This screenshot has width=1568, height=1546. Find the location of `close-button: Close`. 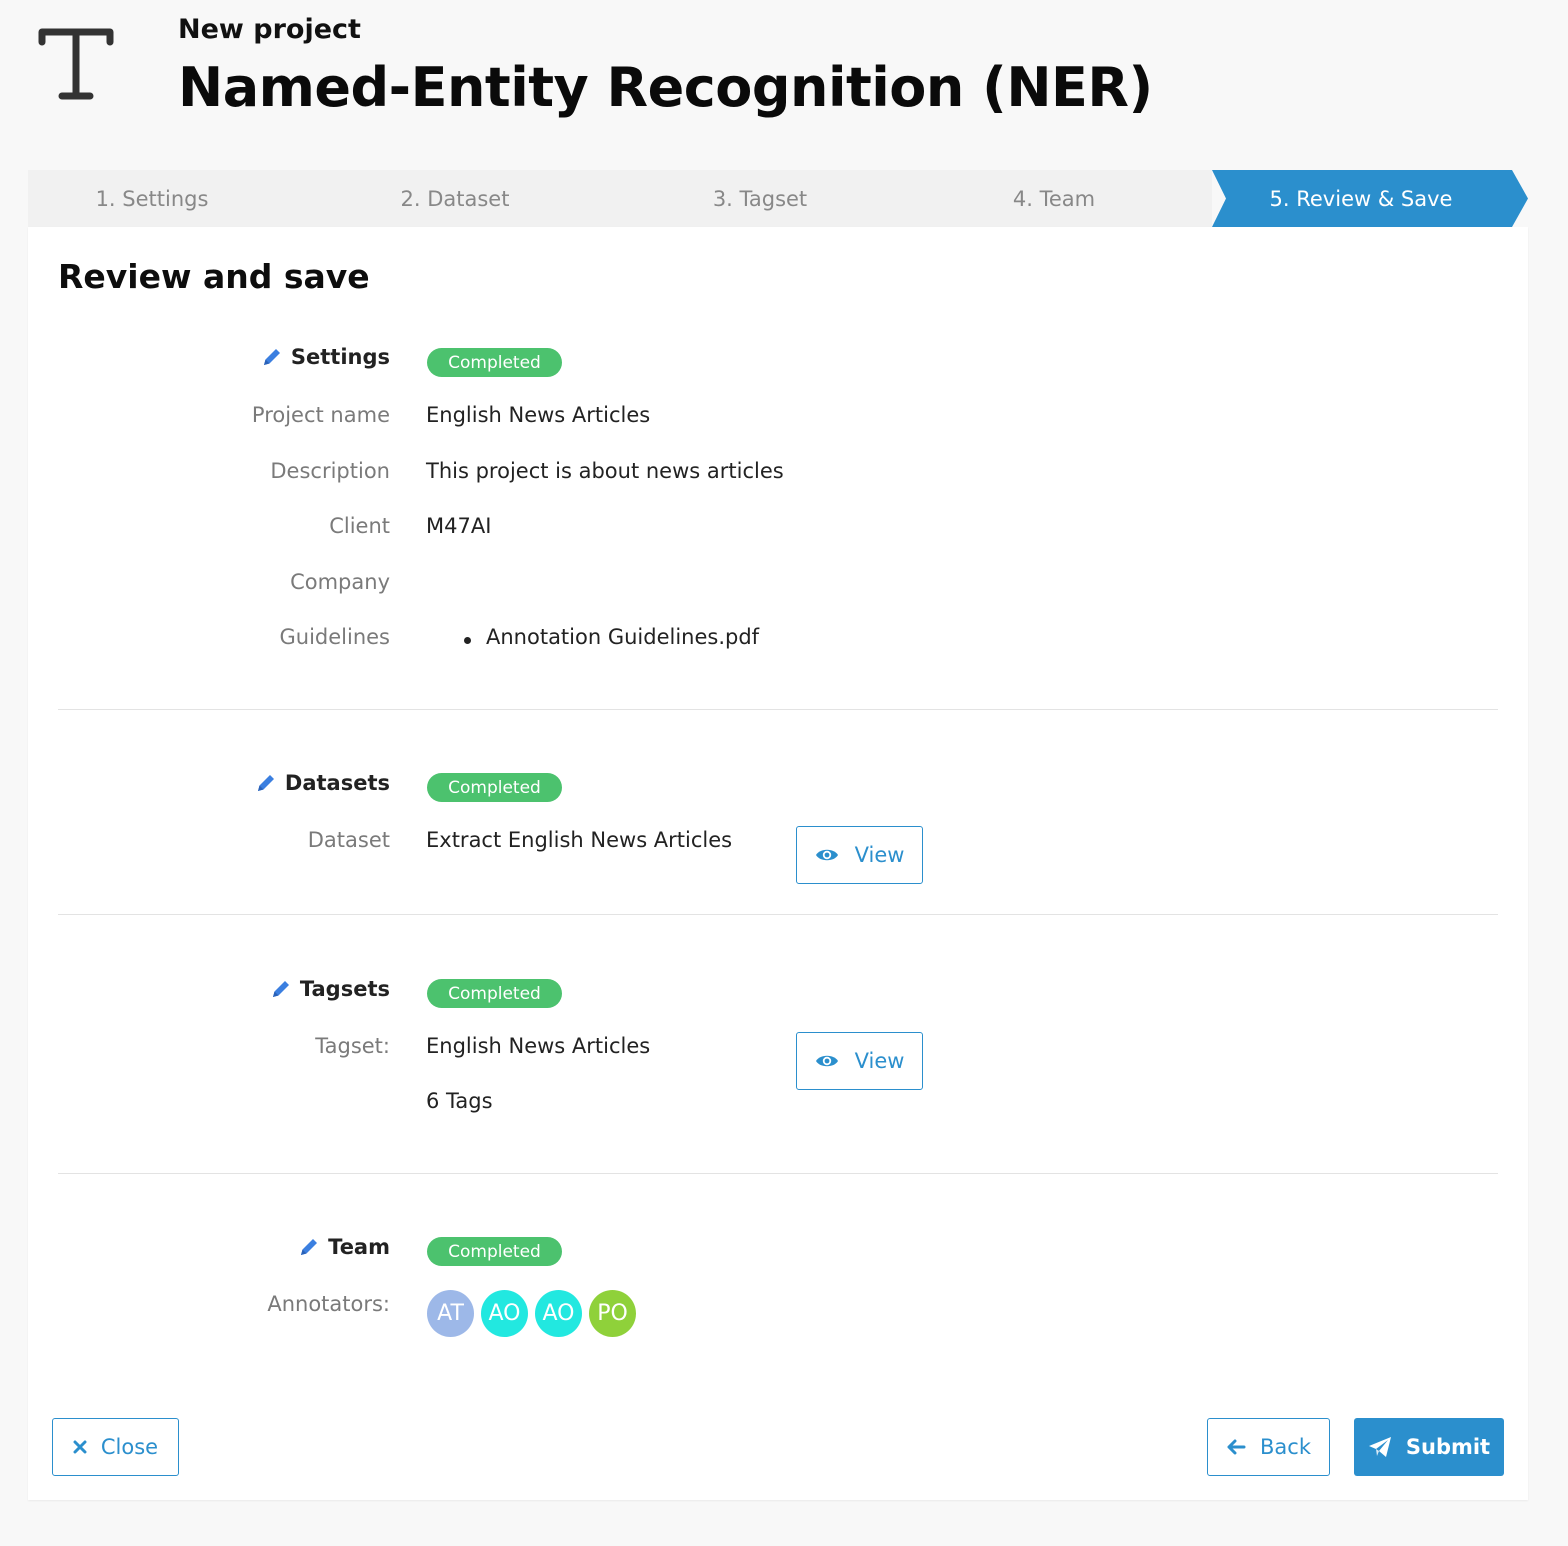

close-button: Close is located at coordinates (115, 1447).